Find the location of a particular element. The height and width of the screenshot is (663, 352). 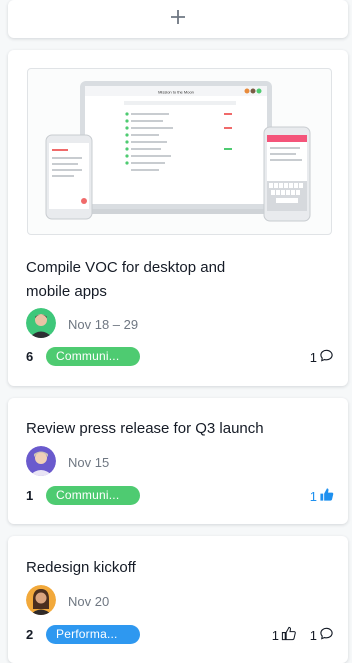

due-date: Nov 15 is located at coordinates (89, 462).